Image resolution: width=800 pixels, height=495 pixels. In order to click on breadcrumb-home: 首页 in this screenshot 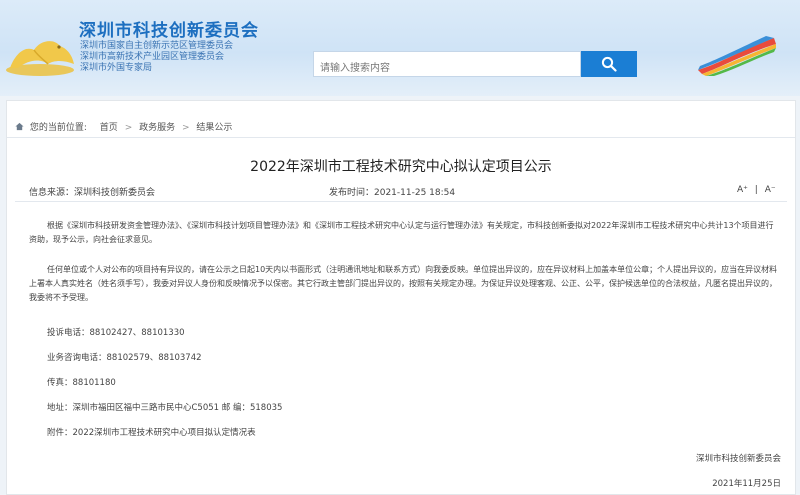, I will do `click(109, 126)`.